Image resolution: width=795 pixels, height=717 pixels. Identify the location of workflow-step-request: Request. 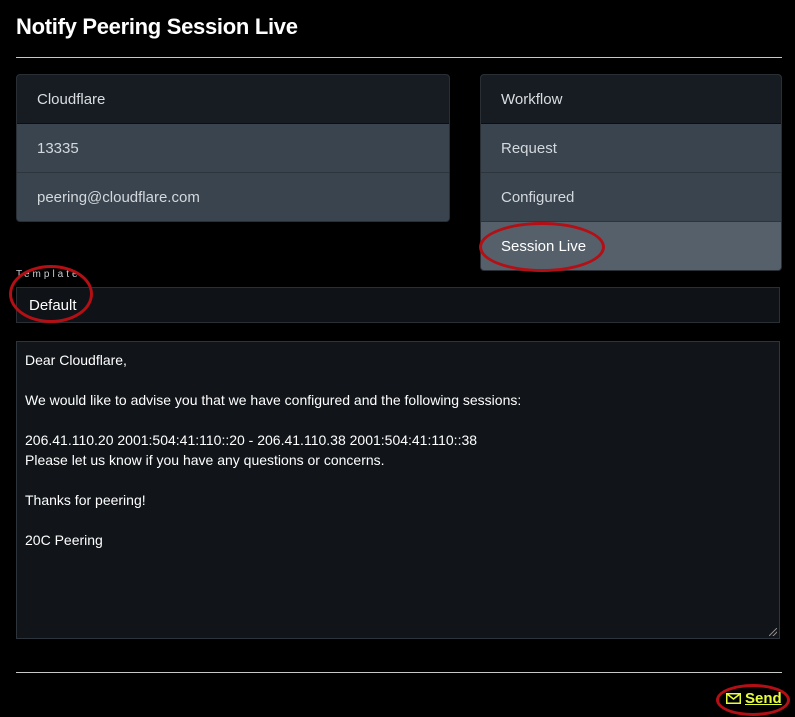
(631, 148).